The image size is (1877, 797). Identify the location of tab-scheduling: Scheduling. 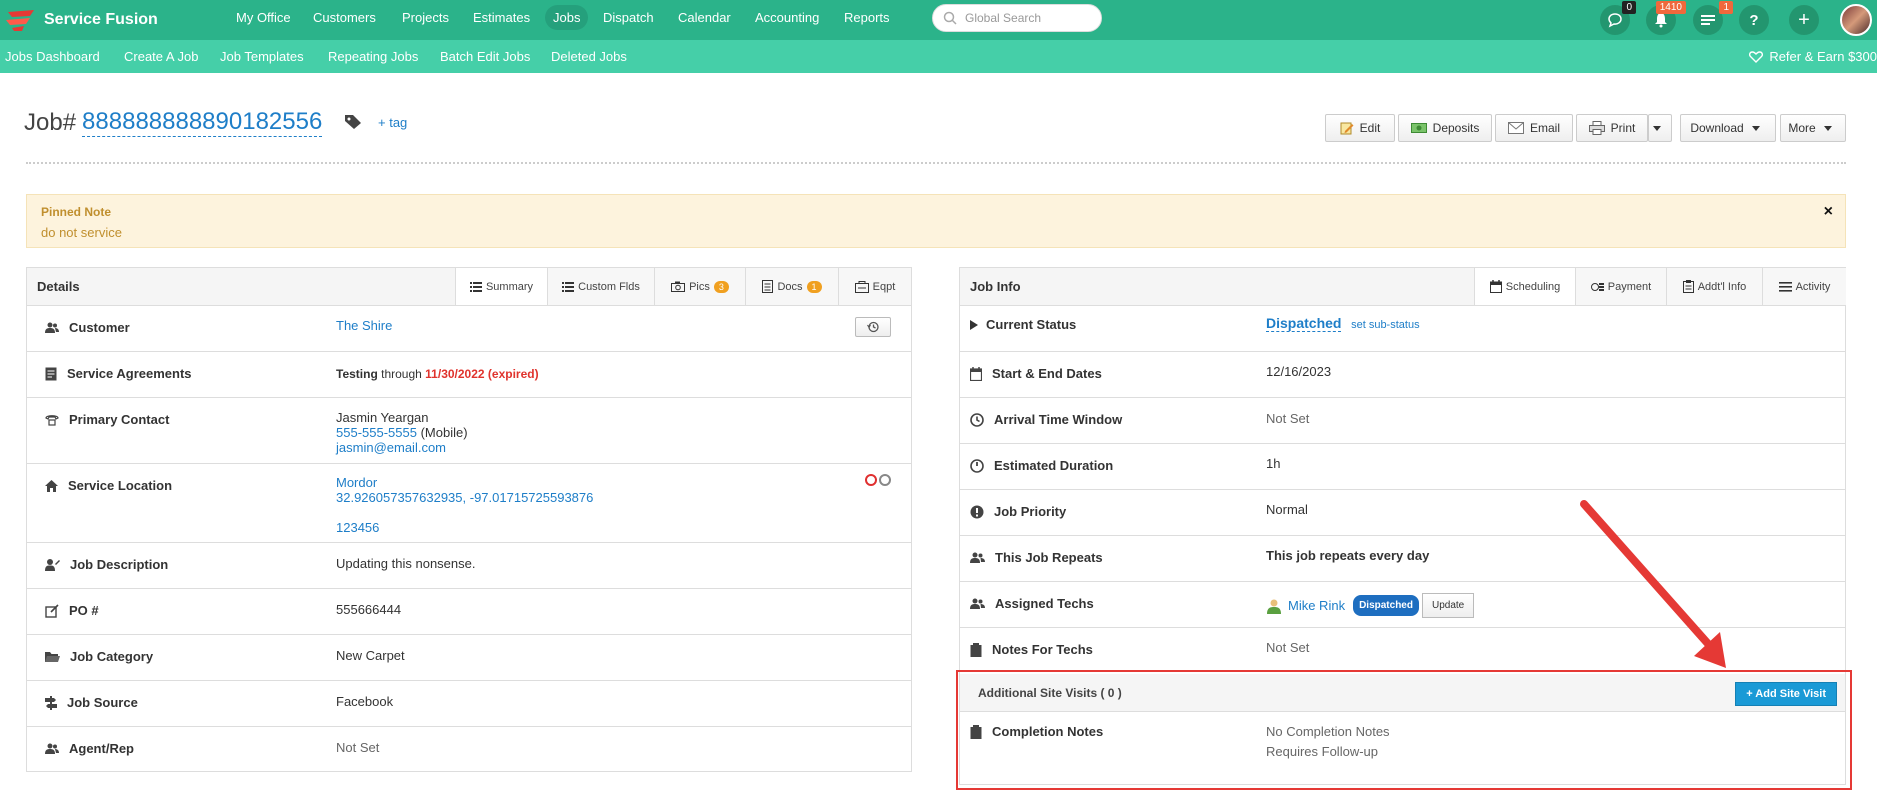
(1524, 286).